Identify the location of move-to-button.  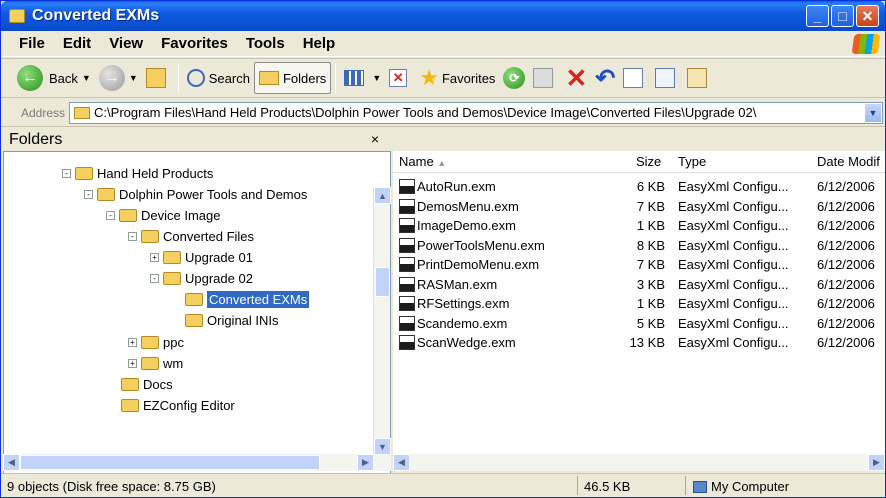
(545, 78).